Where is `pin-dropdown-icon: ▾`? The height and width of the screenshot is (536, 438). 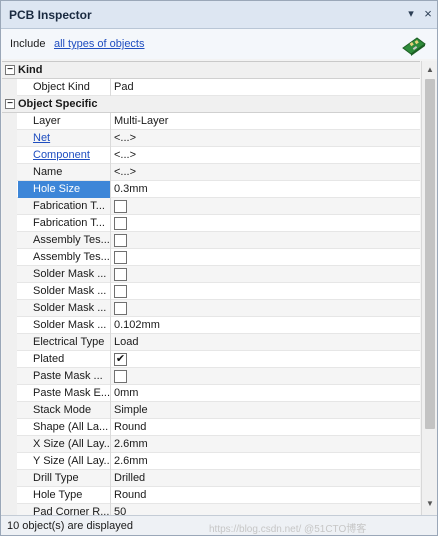 pin-dropdown-icon: ▾ is located at coordinates (411, 14).